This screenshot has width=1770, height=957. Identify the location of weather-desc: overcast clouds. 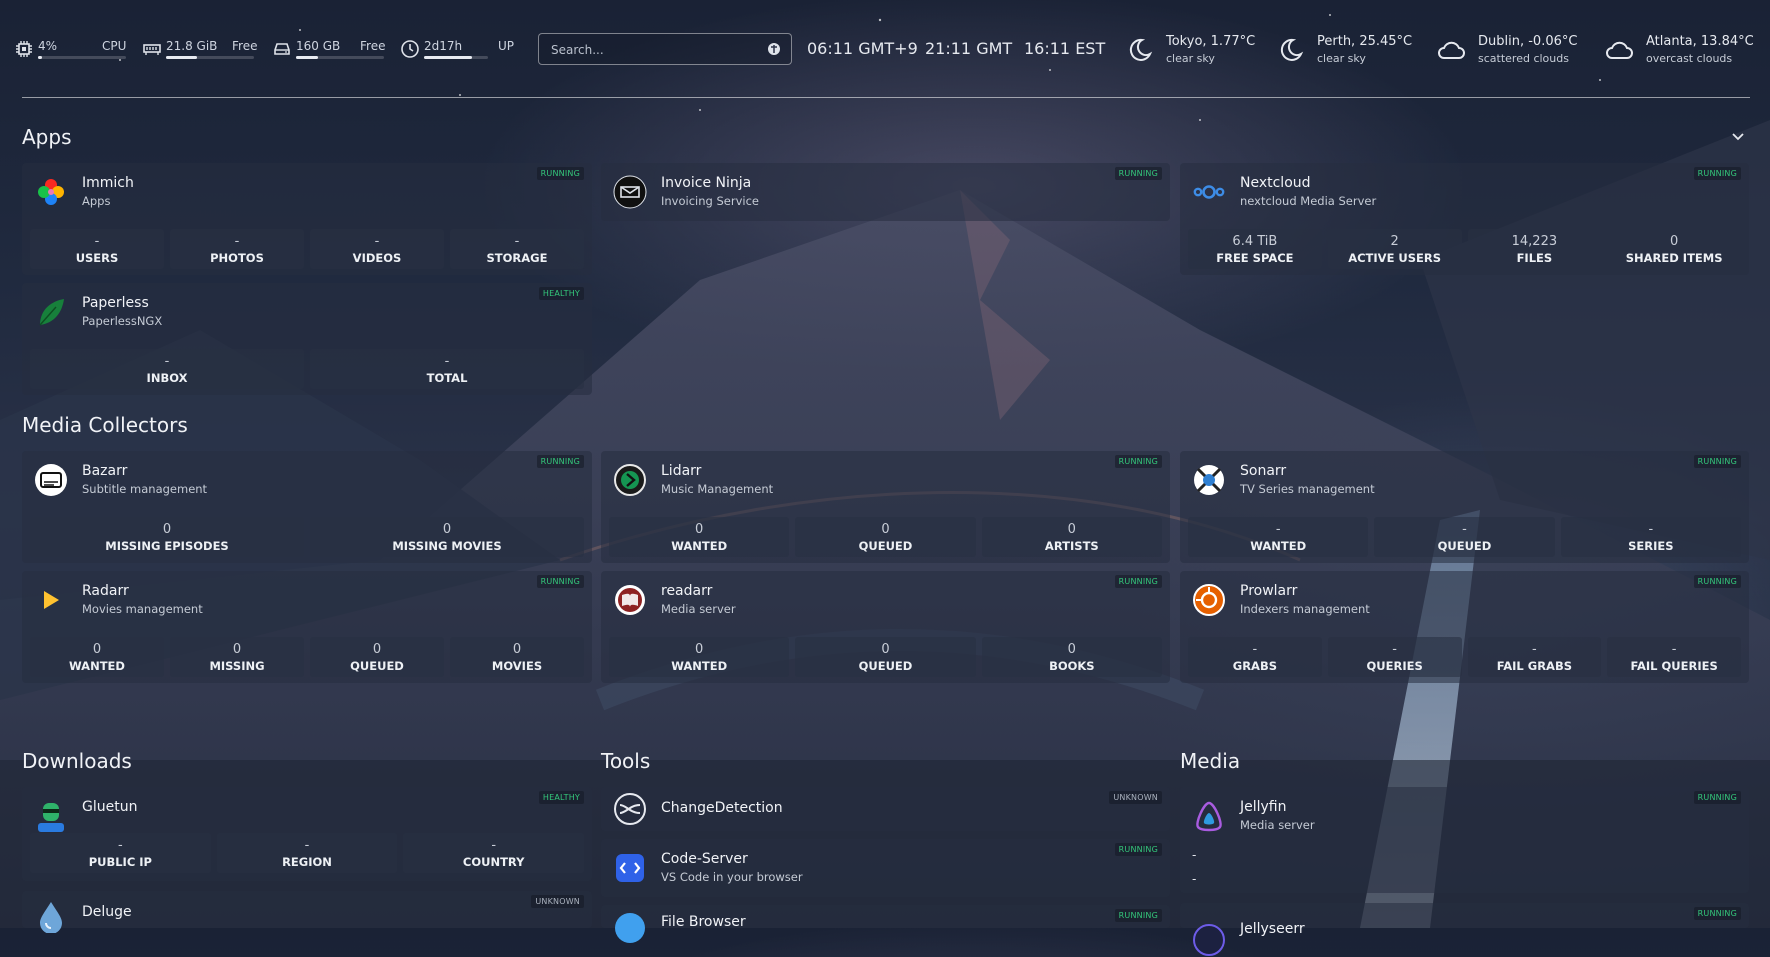
(1689, 58).